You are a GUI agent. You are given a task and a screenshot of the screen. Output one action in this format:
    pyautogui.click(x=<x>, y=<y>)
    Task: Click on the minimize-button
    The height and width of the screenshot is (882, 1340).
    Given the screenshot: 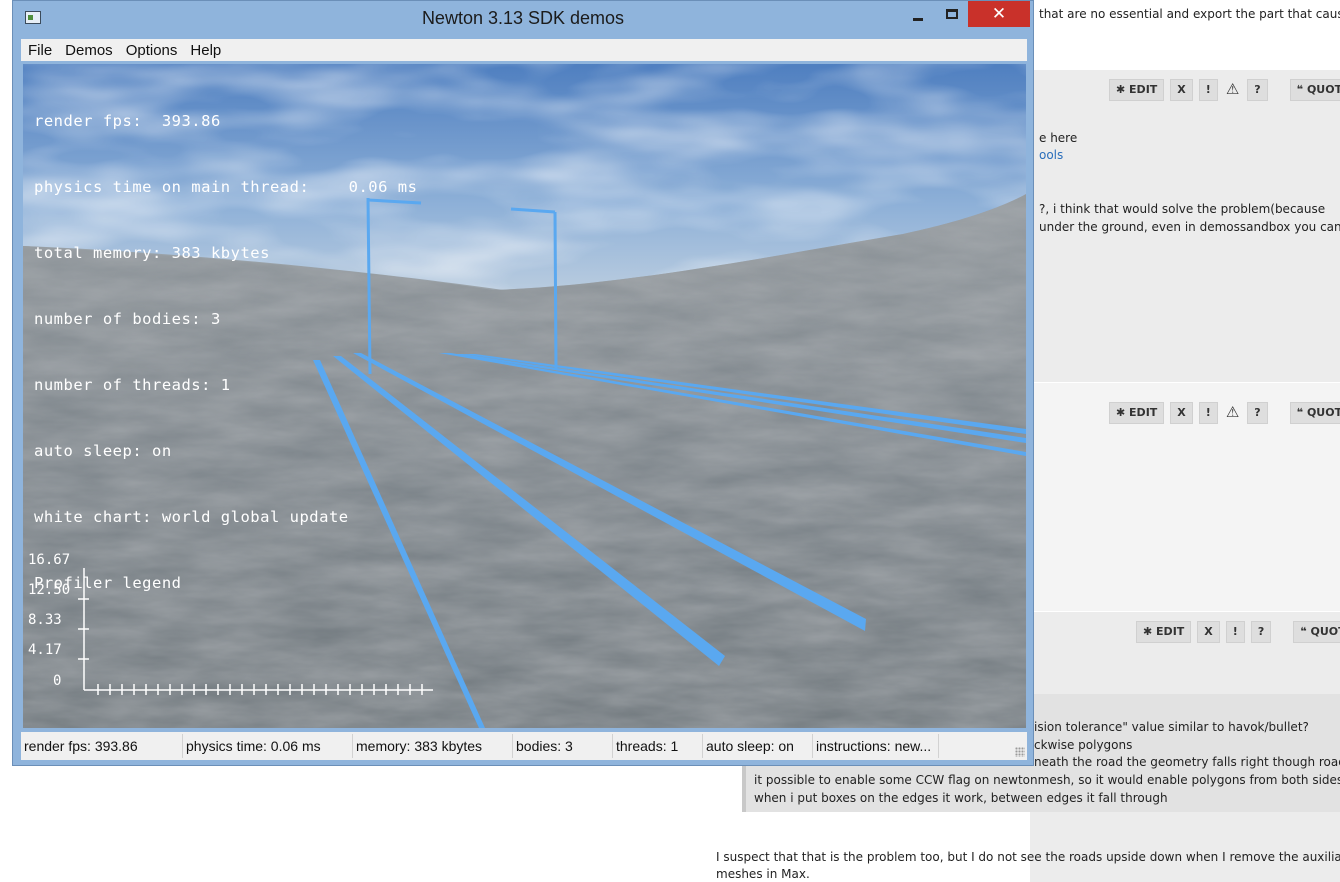 What is the action you would take?
    pyautogui.click(x=918, y=14)
    